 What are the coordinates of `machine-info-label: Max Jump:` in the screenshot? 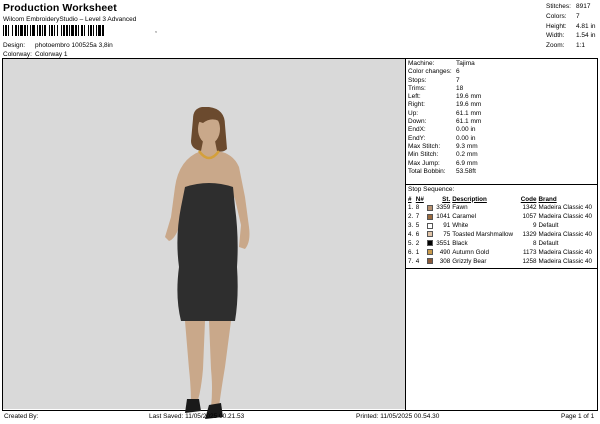 It's located at (424, 163).